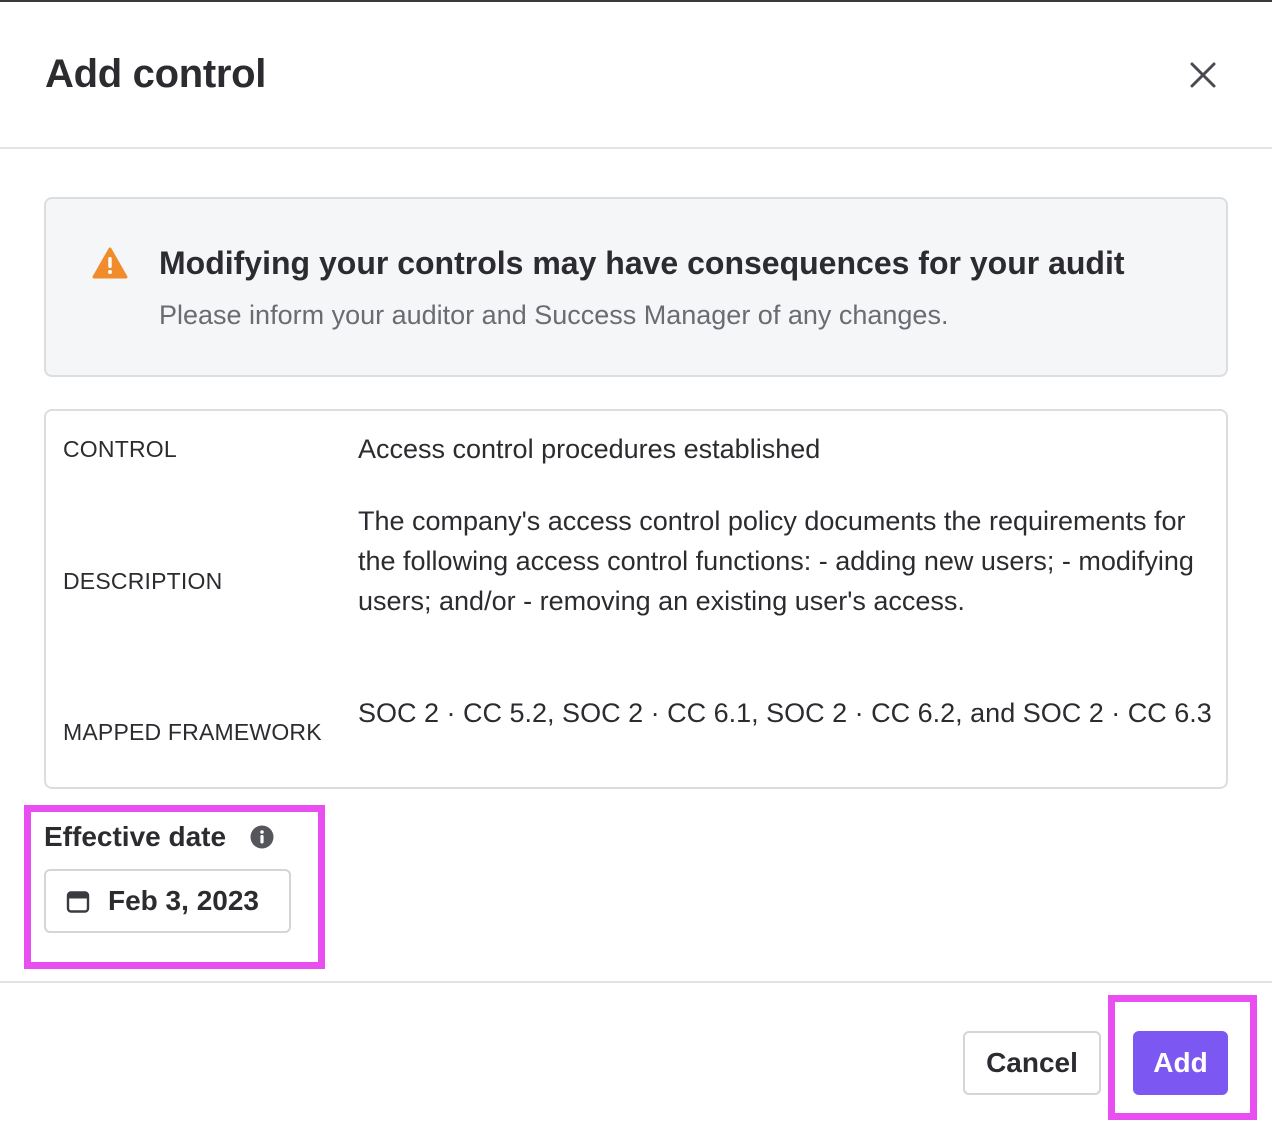 This screenshot has height=1132, width=1272. I want to click on info-icon, so click(262, 837).